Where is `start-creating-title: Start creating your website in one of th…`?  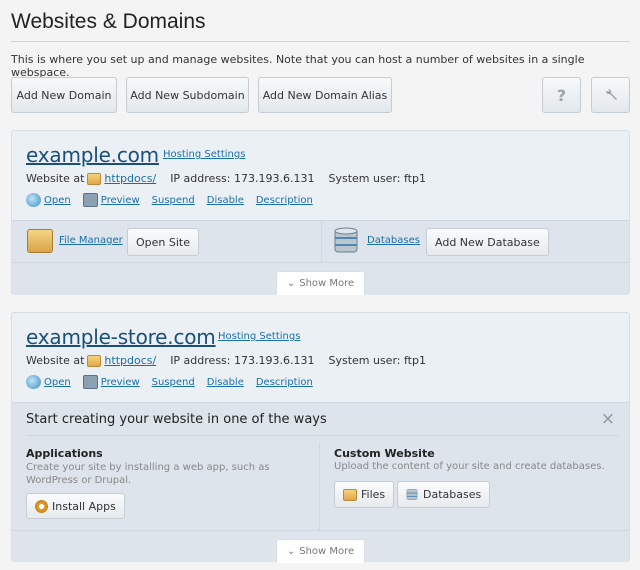
start-creating-title: Start creating your website in one of th… is located at coordinates (176, 419).